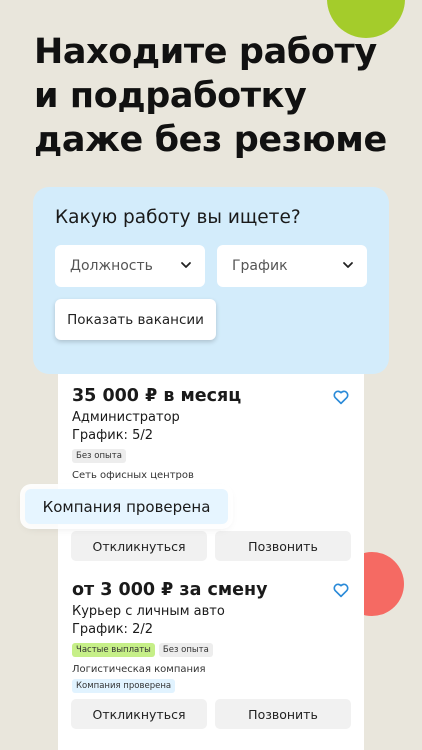  What do you see at coordinates (260, 266) in the screenshot?
I see `schedule-select-value: График` at bounding box center [260, 266].